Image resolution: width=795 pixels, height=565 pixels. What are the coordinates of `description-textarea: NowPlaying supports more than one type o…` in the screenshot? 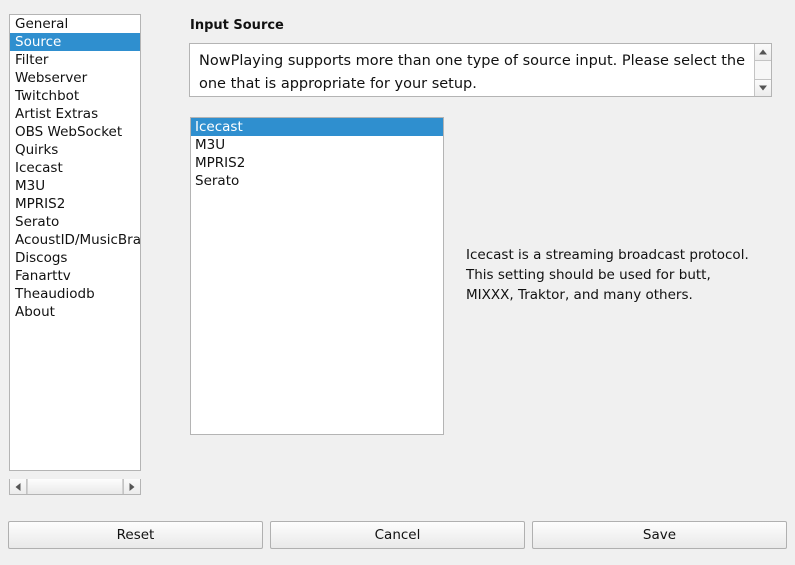 It's located at (480, 70).